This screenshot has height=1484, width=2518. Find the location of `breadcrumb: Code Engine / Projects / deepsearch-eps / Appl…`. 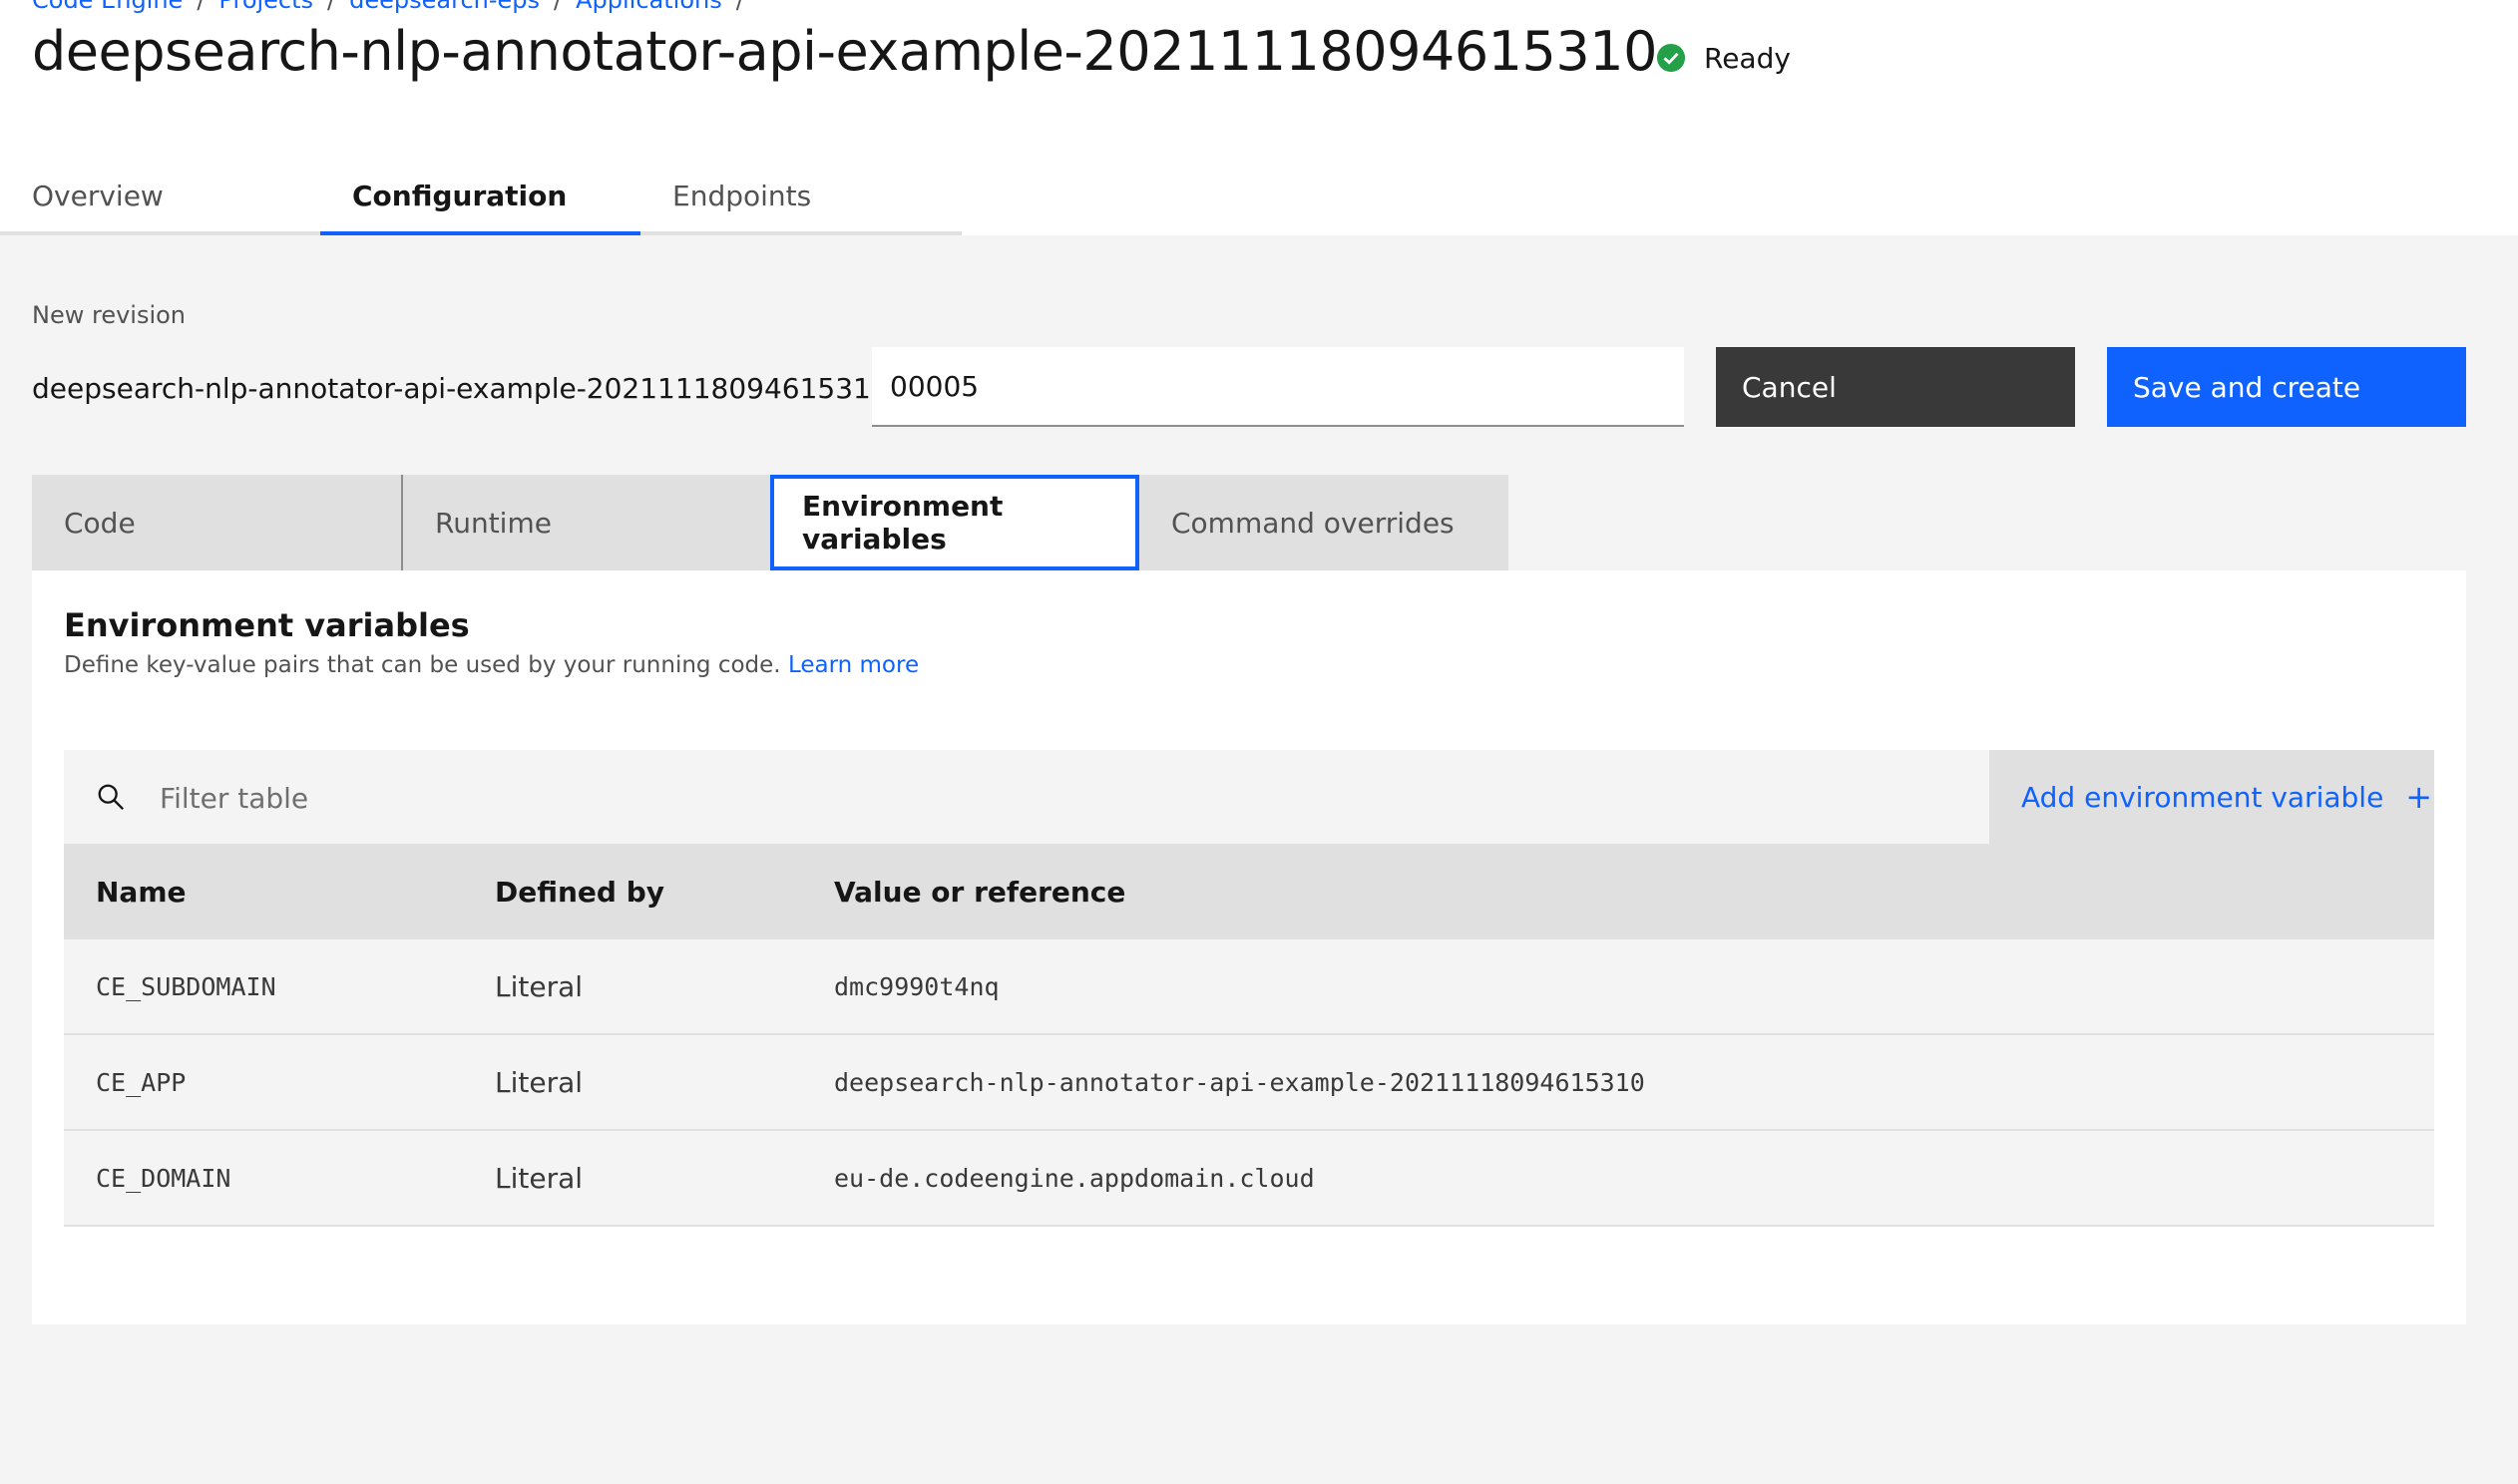

breadcrumb: Code Engine / Projects / deepsearch-eps / Appl… is located at coordinates (395, 7).